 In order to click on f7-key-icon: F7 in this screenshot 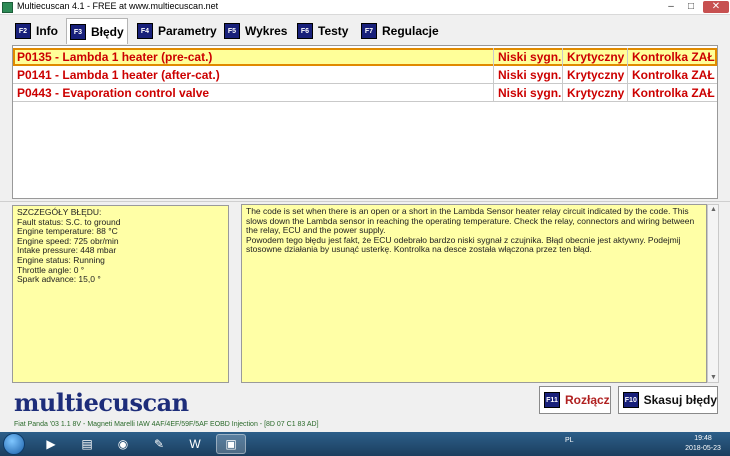, I will do `click(369, 31)`.